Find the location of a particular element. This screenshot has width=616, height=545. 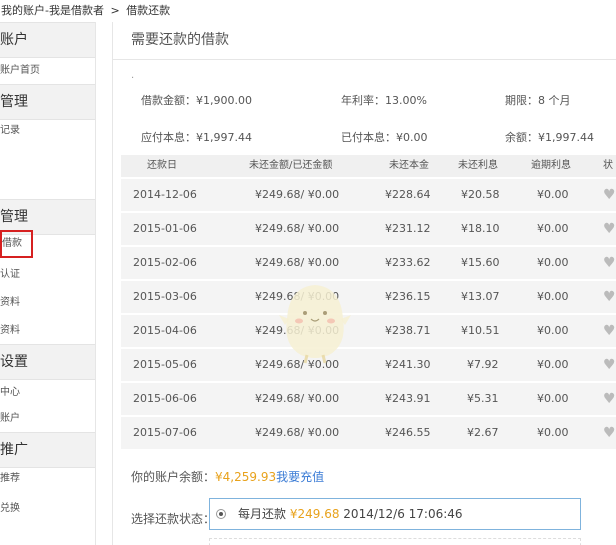

info-annual-rate: 年利率：13.00% is located at coordinates (384, 100).